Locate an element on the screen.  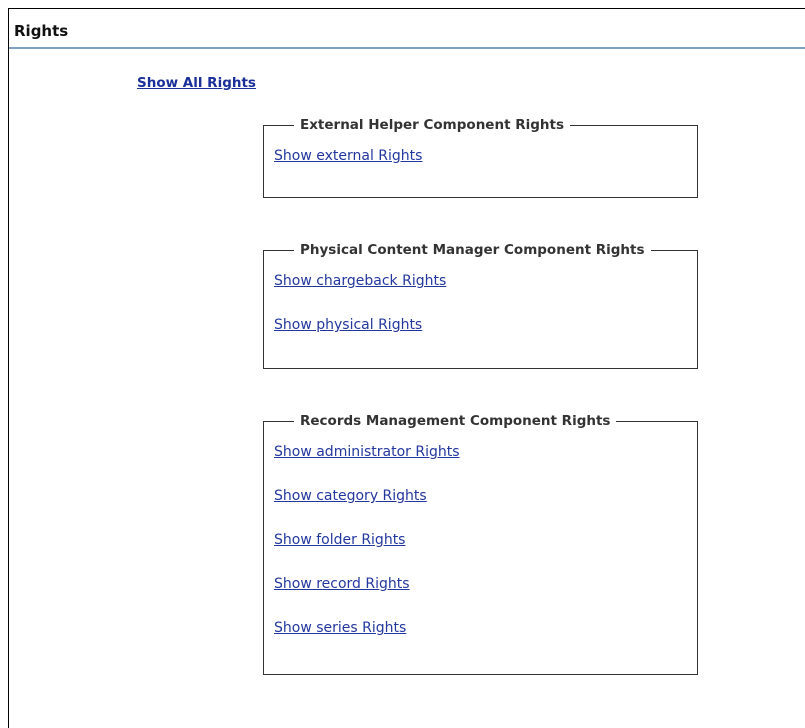
show-folder-rights-link: Show folder Rights is located at coordinates (485, 540).